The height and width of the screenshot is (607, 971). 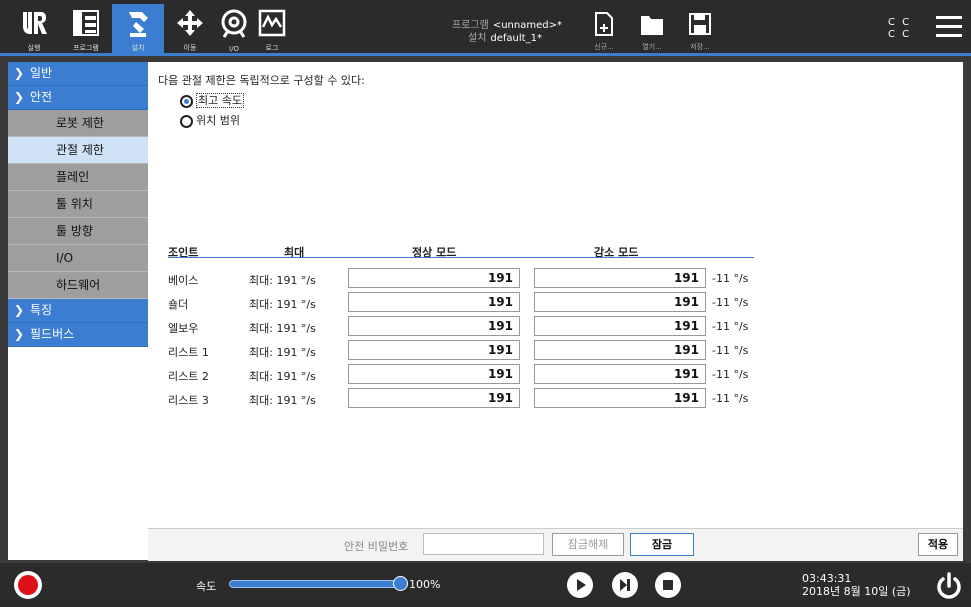 I want to click on folder-icon, so click(x=652, y=25).